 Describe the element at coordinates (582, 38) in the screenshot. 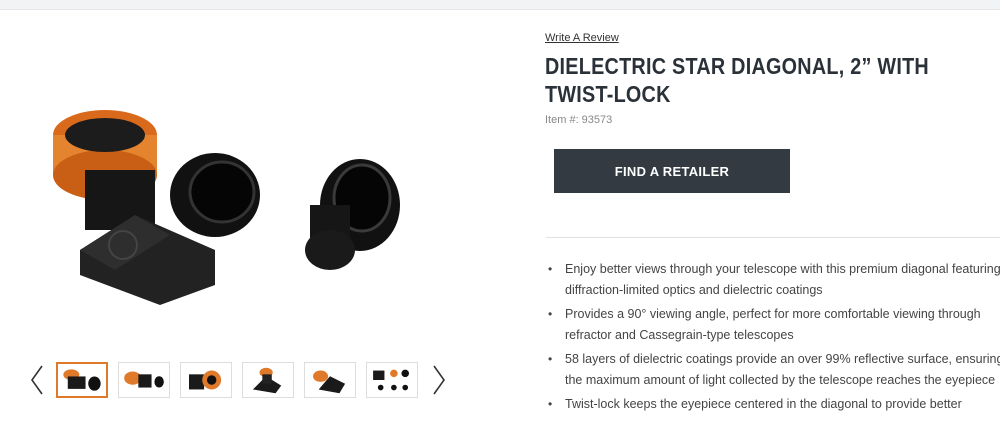

I see `write-review-link: Write A Review` at that location.